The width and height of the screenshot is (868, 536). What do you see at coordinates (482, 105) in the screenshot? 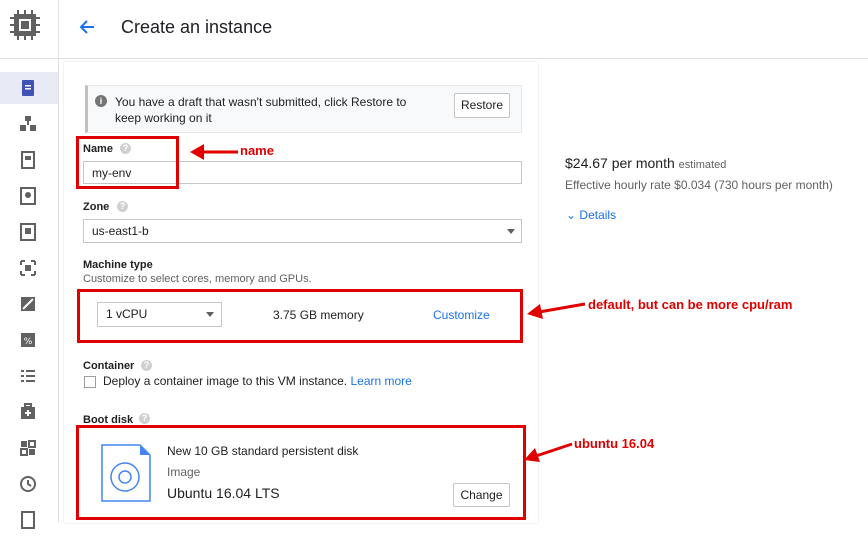
I see `restore-button: Restore` at bounding box center [482, 105].